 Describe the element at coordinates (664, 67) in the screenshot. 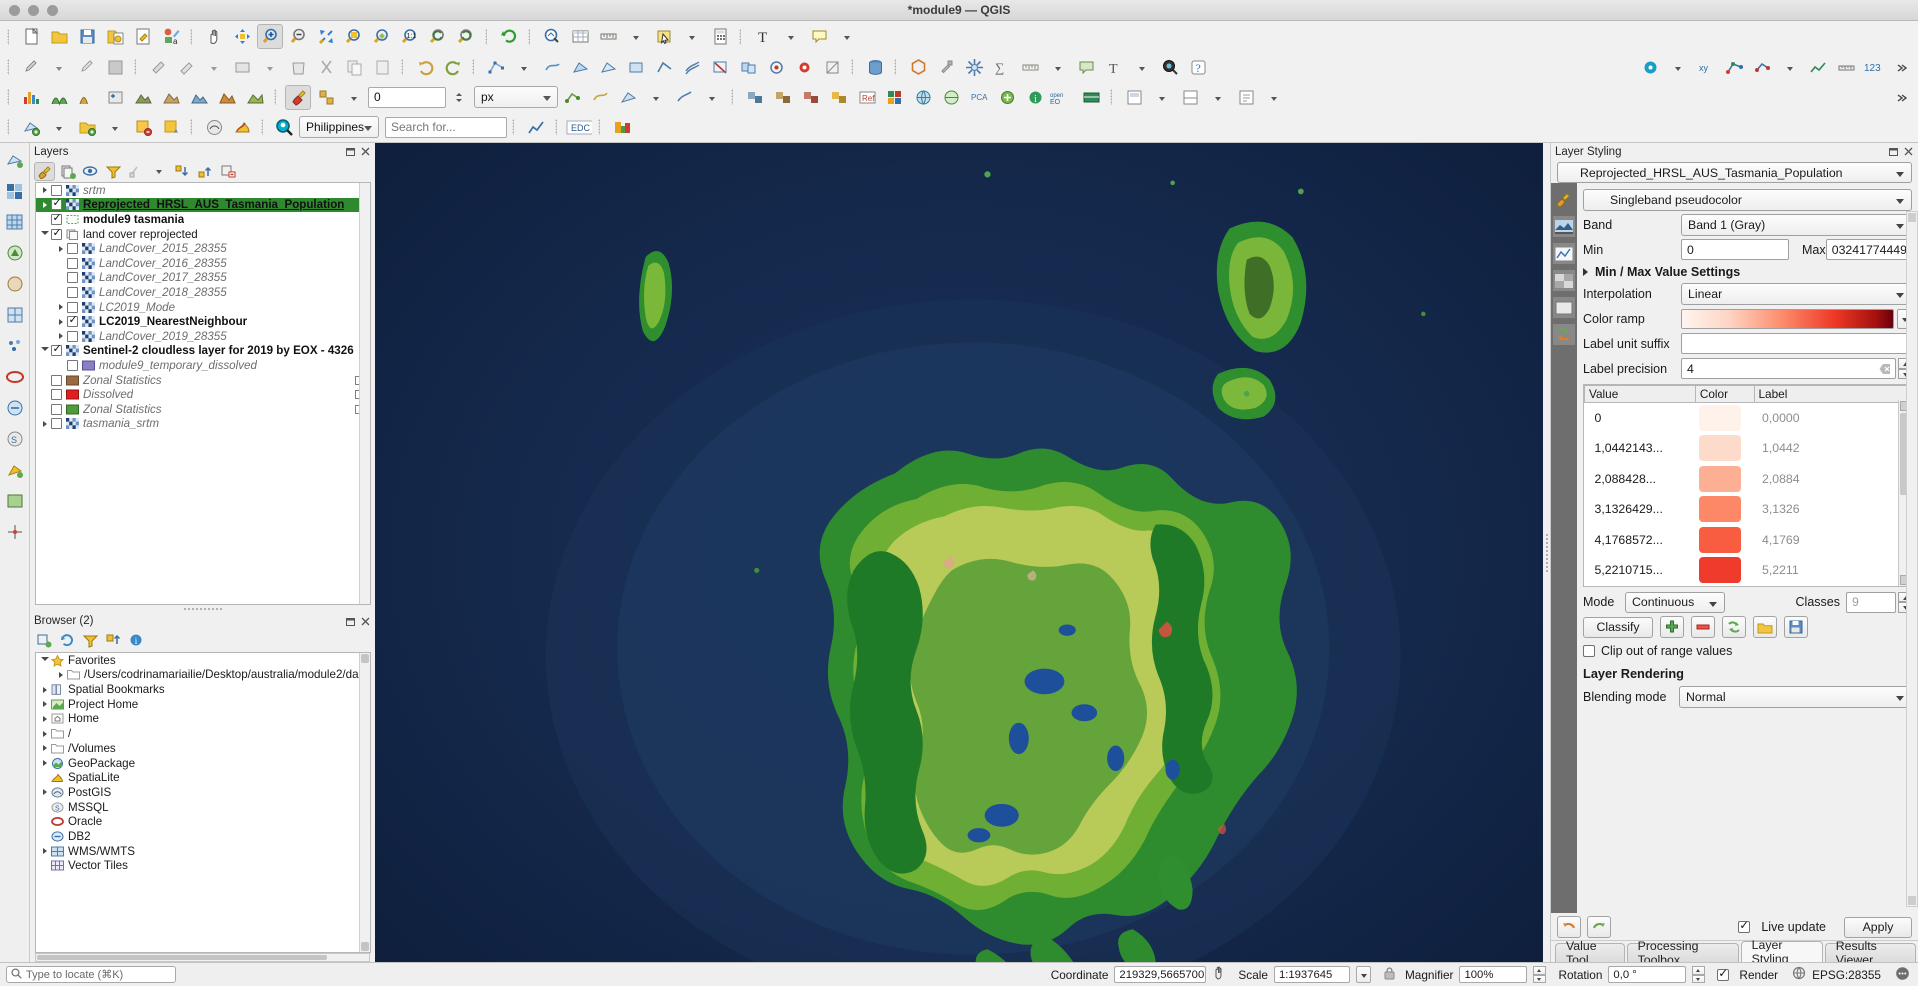

I see `simplify-icon` at that location.